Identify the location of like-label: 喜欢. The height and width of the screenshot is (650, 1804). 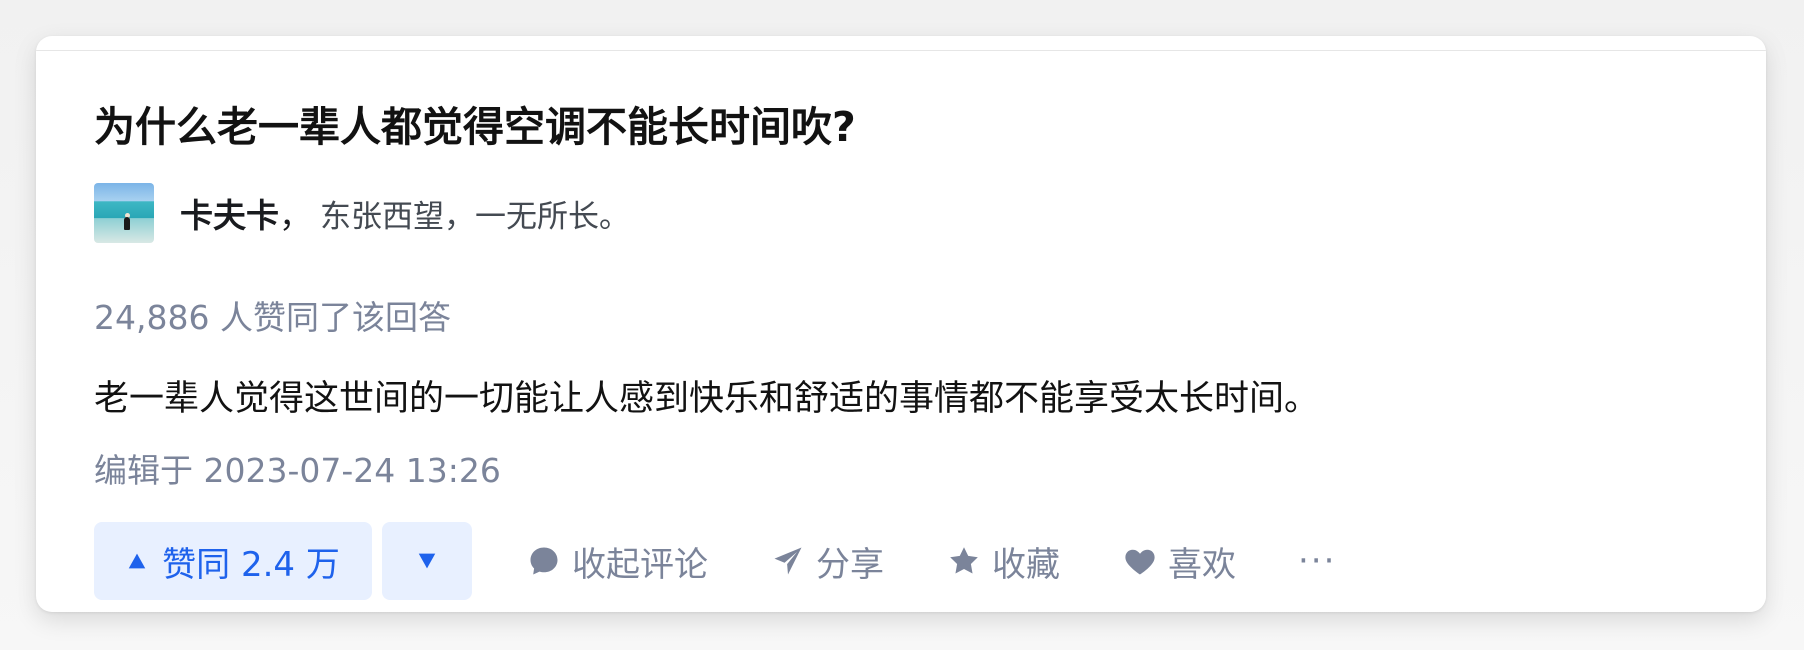
(1202, 564).